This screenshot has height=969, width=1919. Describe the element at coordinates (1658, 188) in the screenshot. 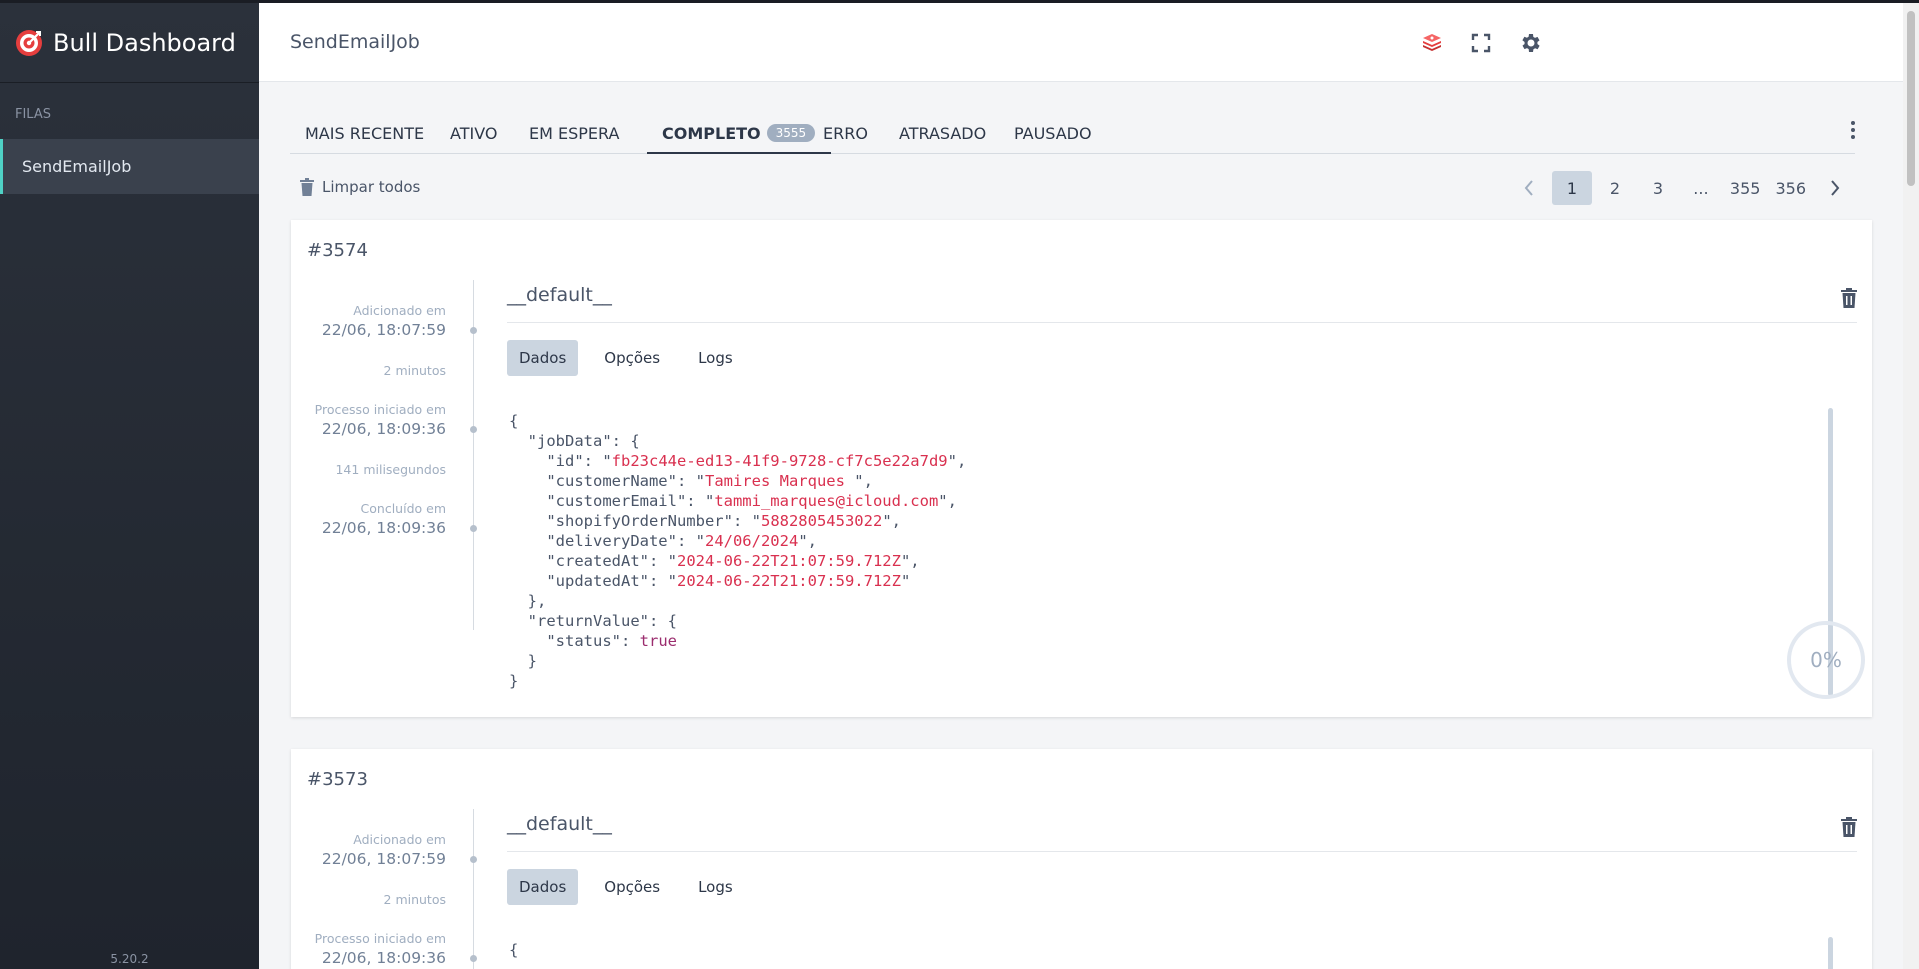

I see `page-3: 3` at that location.